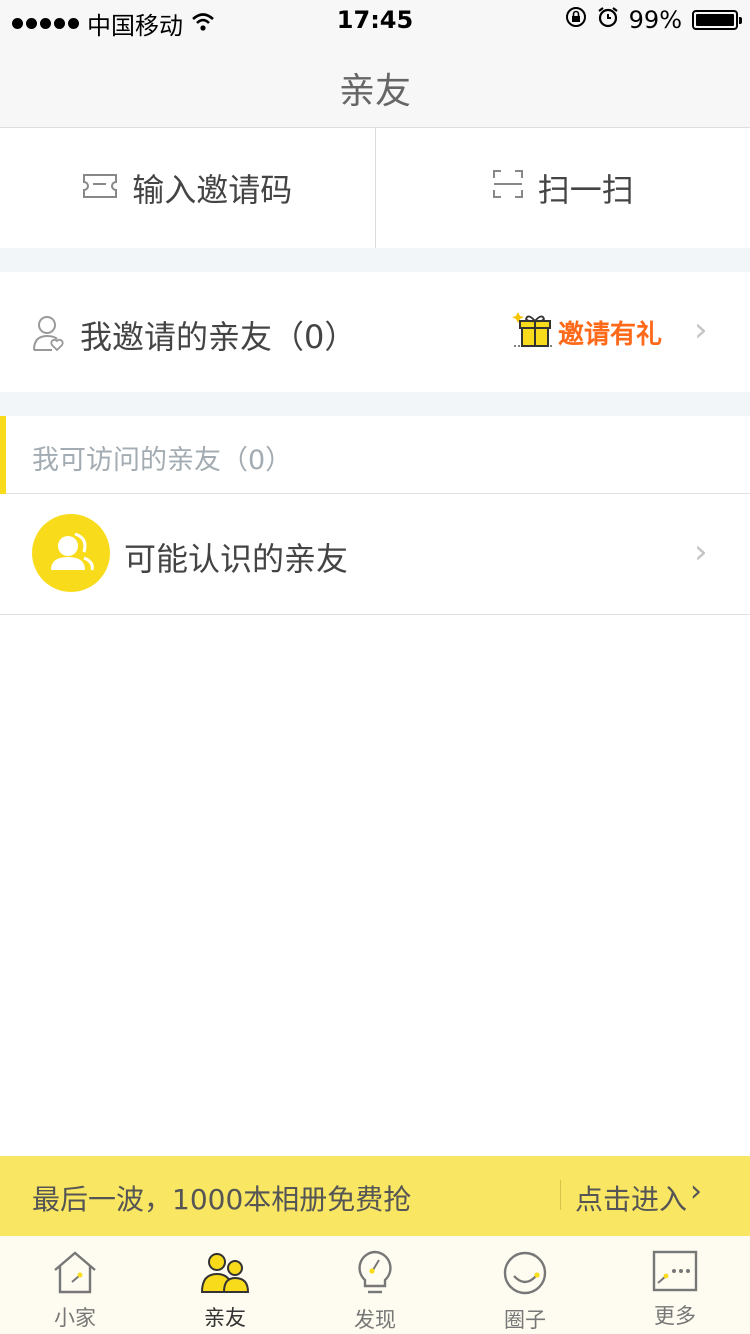 The width and height of the screenshot is (750, 1334). Describe the element at coordinates (375, 1320) in the screenshot. I see `tab-discover-label: 发现` at that location.